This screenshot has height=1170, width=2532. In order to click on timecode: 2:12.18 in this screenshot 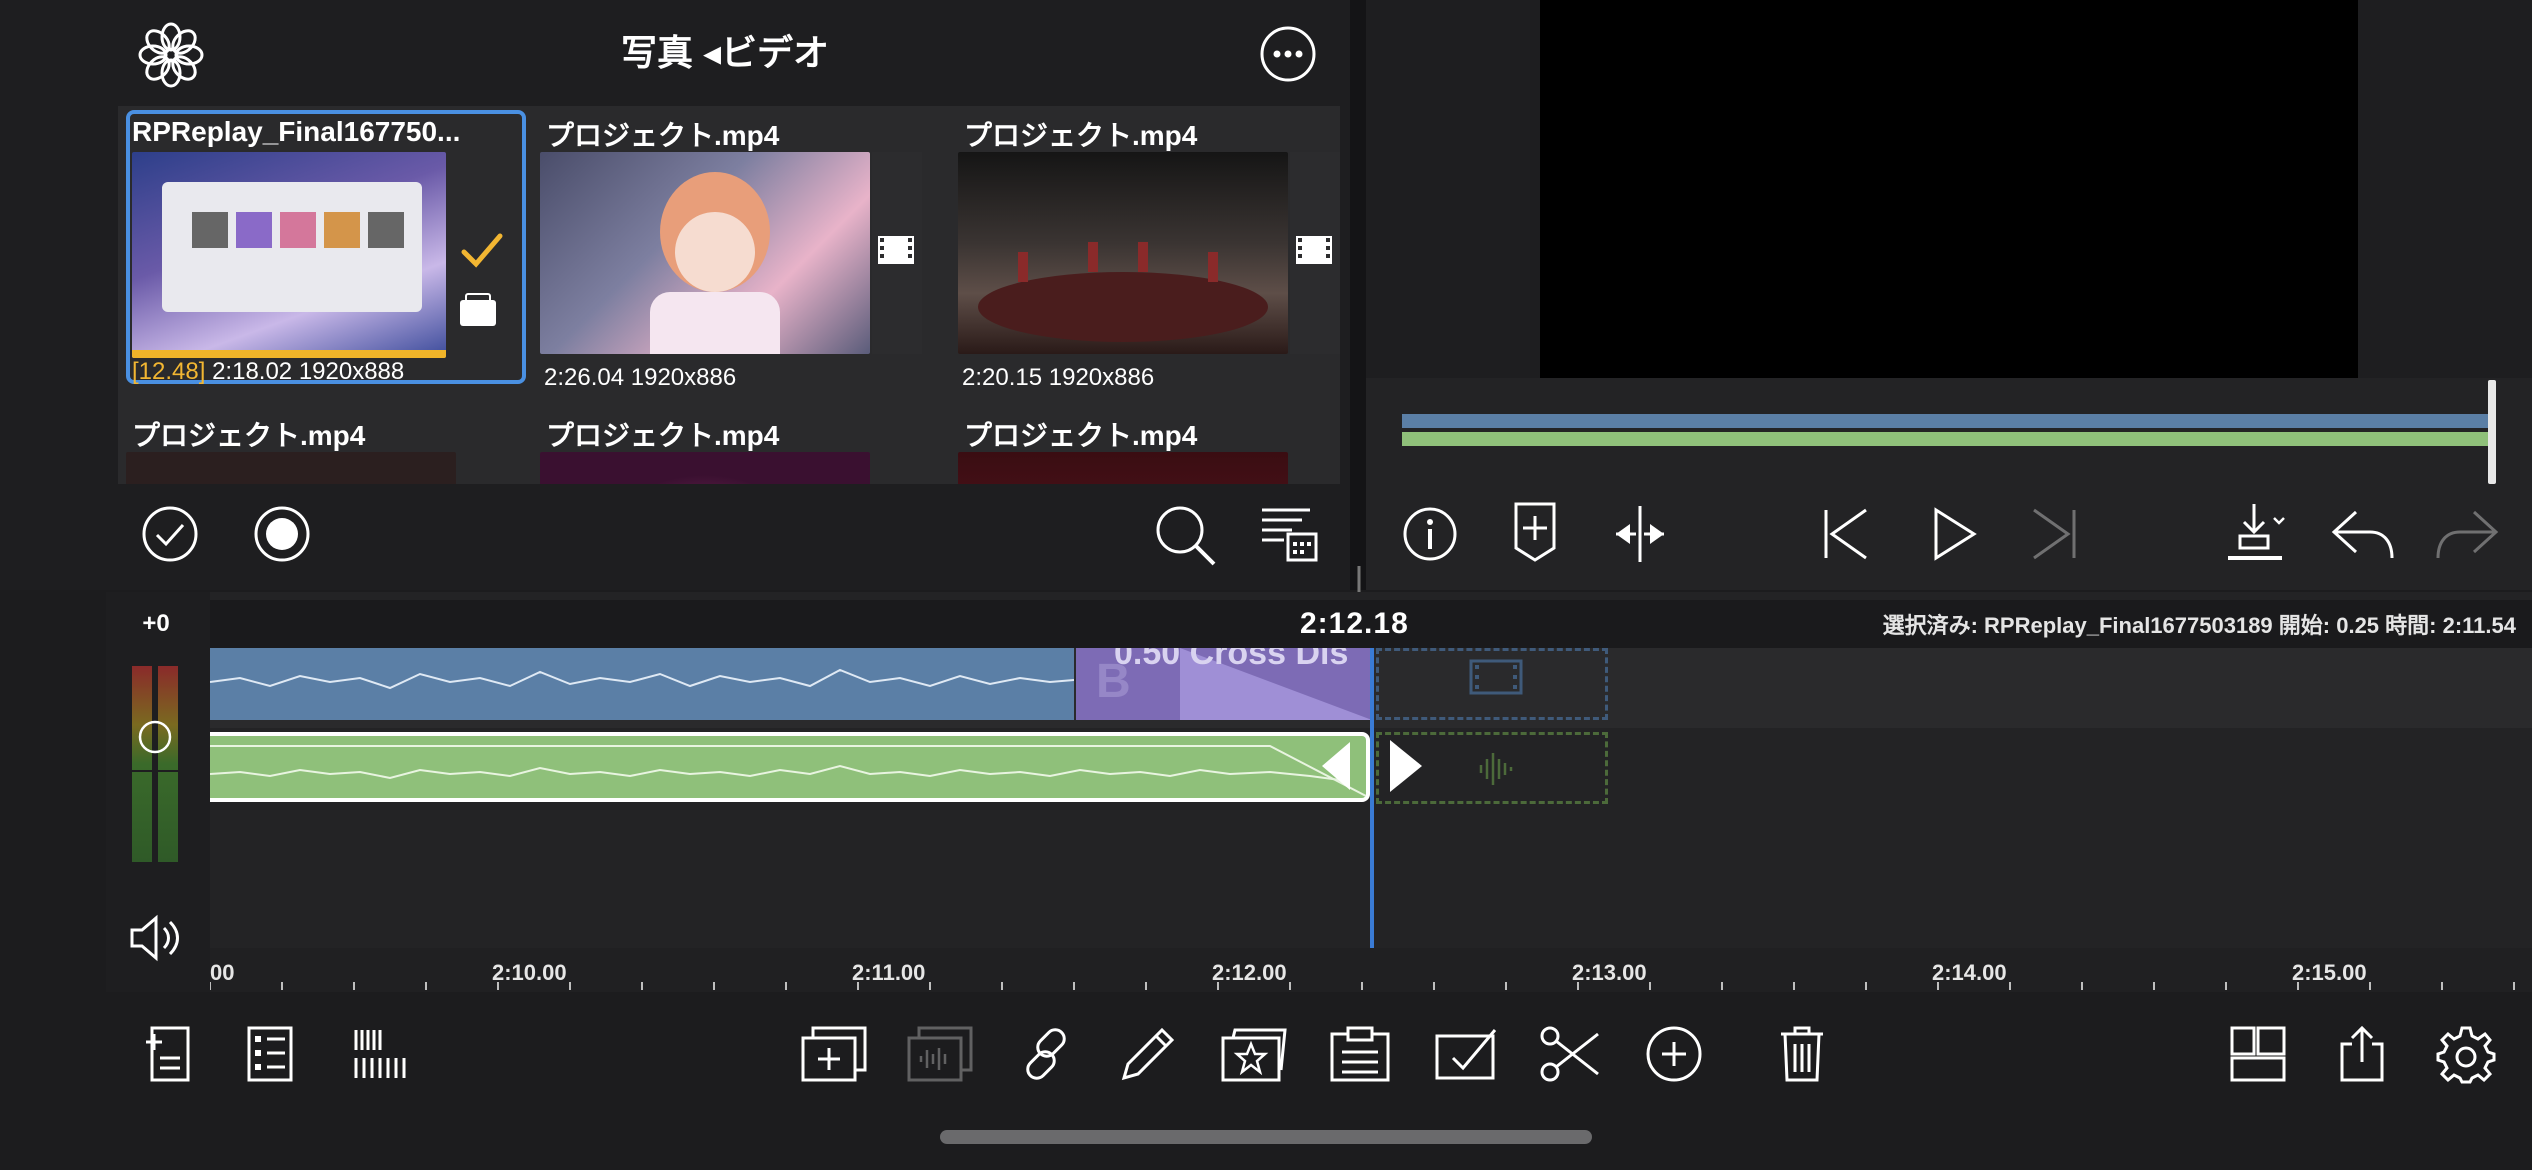, I will do `click(1354, 623)`.